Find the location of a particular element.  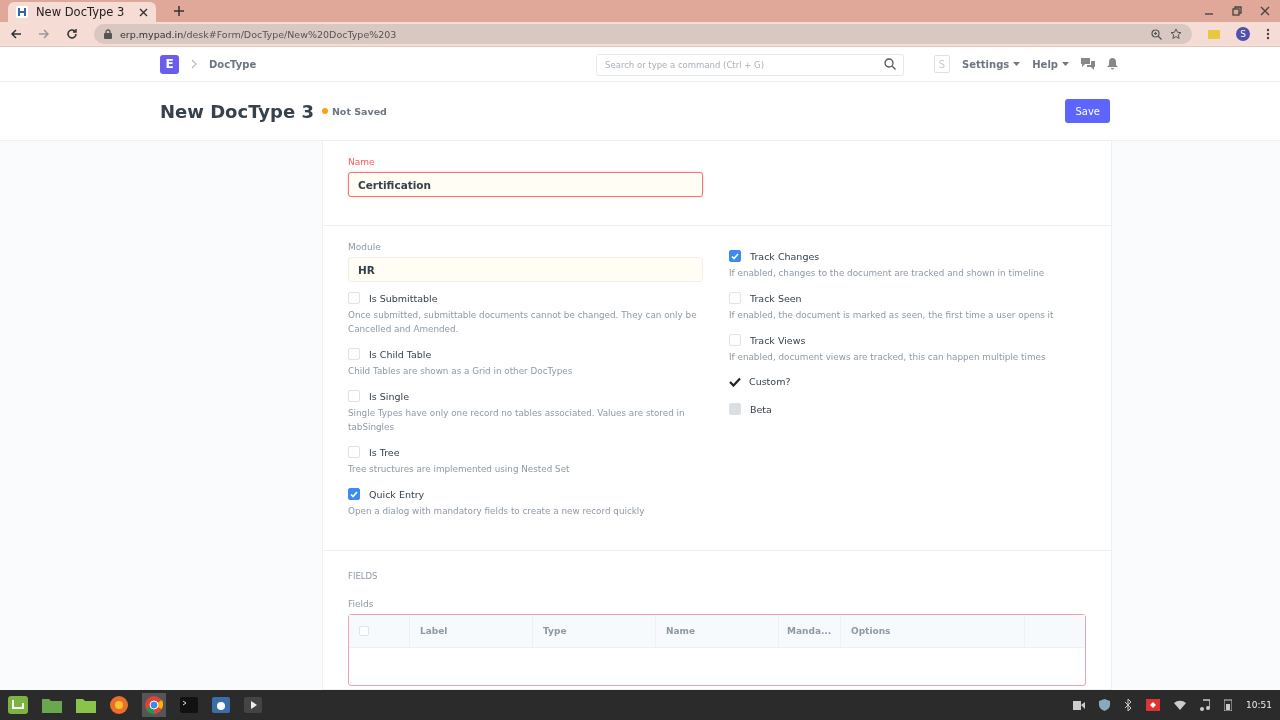

checkbox-label: Is Child Table is located at coordinates (400, 354).